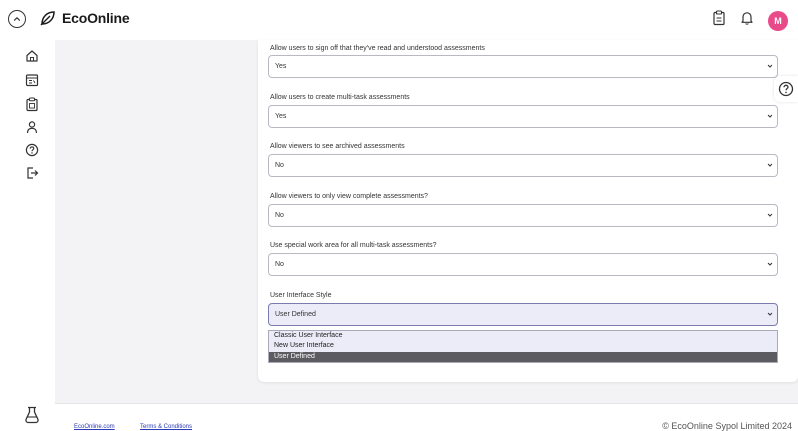 This screenshot has width=798, height=431. Describe the element at coordinates (32, 173) in the screenshot. I see `logout-icon` at that location.